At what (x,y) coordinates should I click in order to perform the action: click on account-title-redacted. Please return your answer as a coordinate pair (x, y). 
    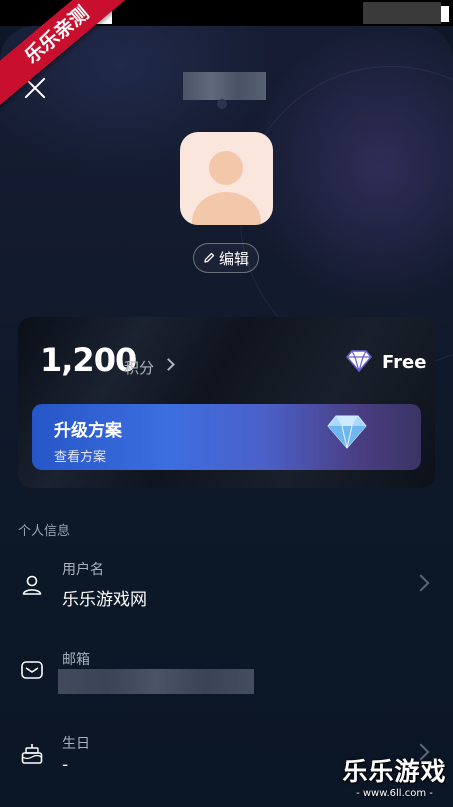
    Looking at the image, I should click on (224, 86).